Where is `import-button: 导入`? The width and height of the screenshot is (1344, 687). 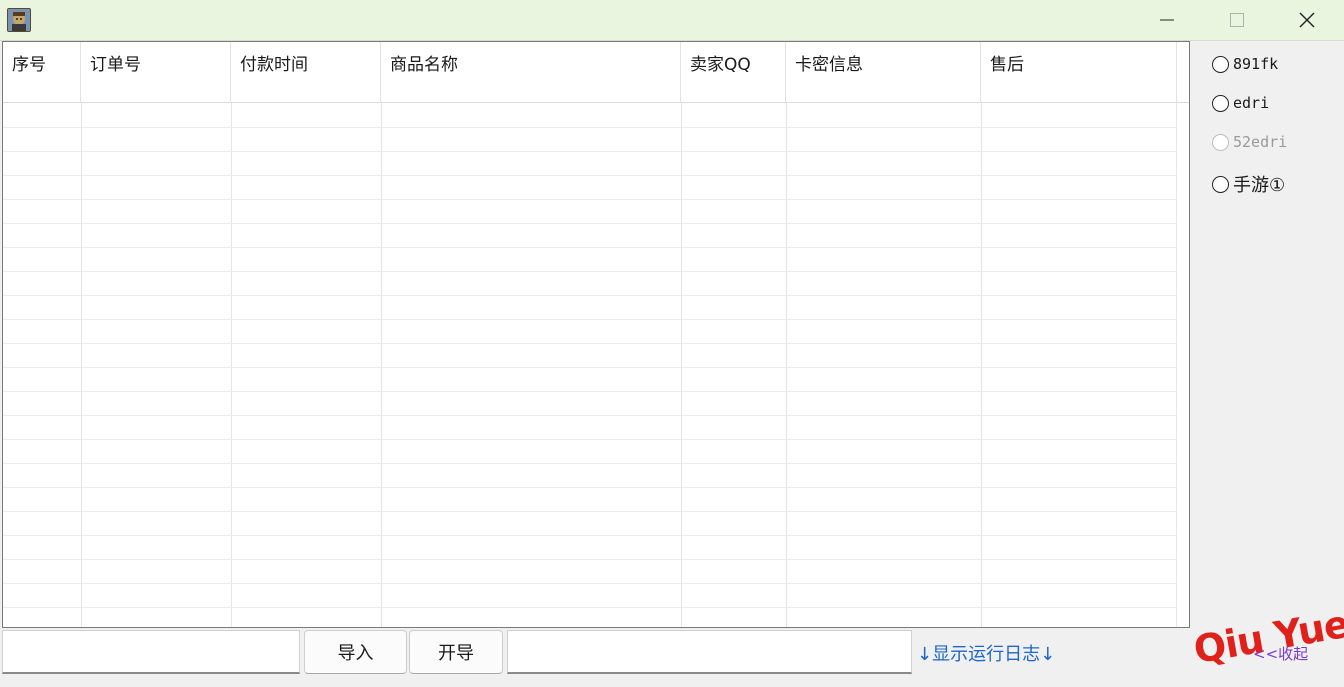 import-button: 导入 is located at coordinates (355, 652).